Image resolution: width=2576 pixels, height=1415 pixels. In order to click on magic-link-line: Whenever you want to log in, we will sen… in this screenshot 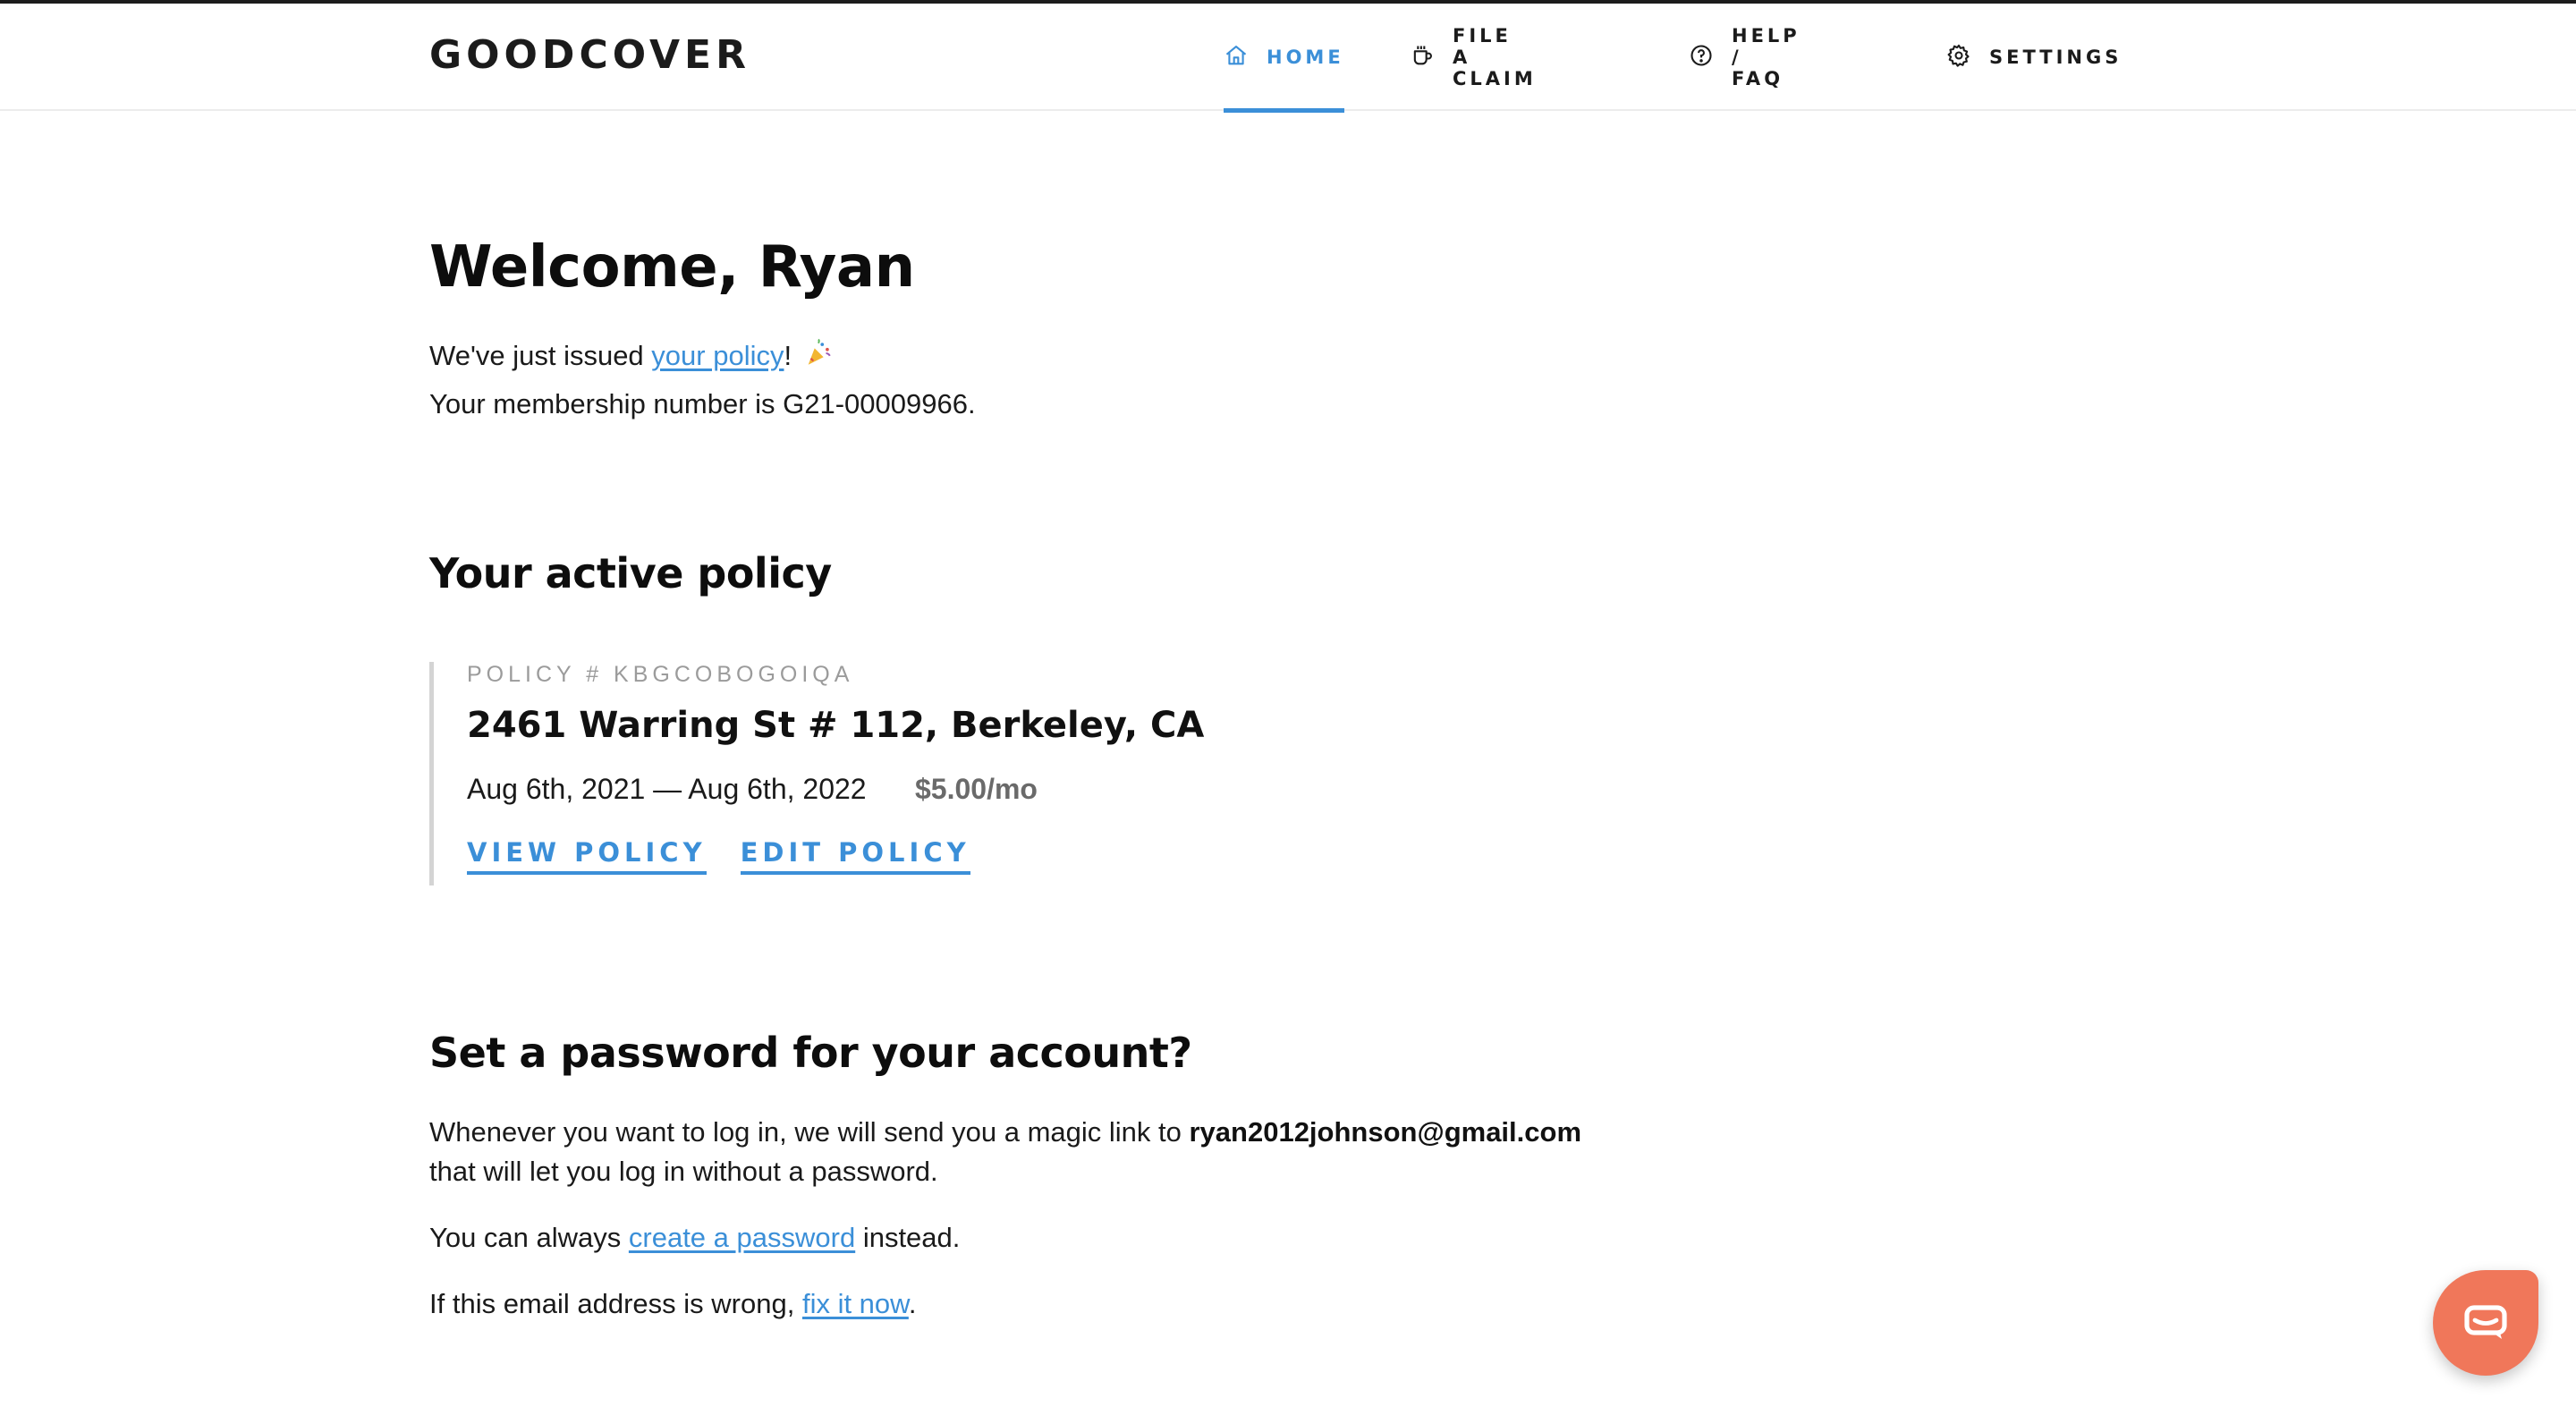, I will do `click(1005, 1132)`.